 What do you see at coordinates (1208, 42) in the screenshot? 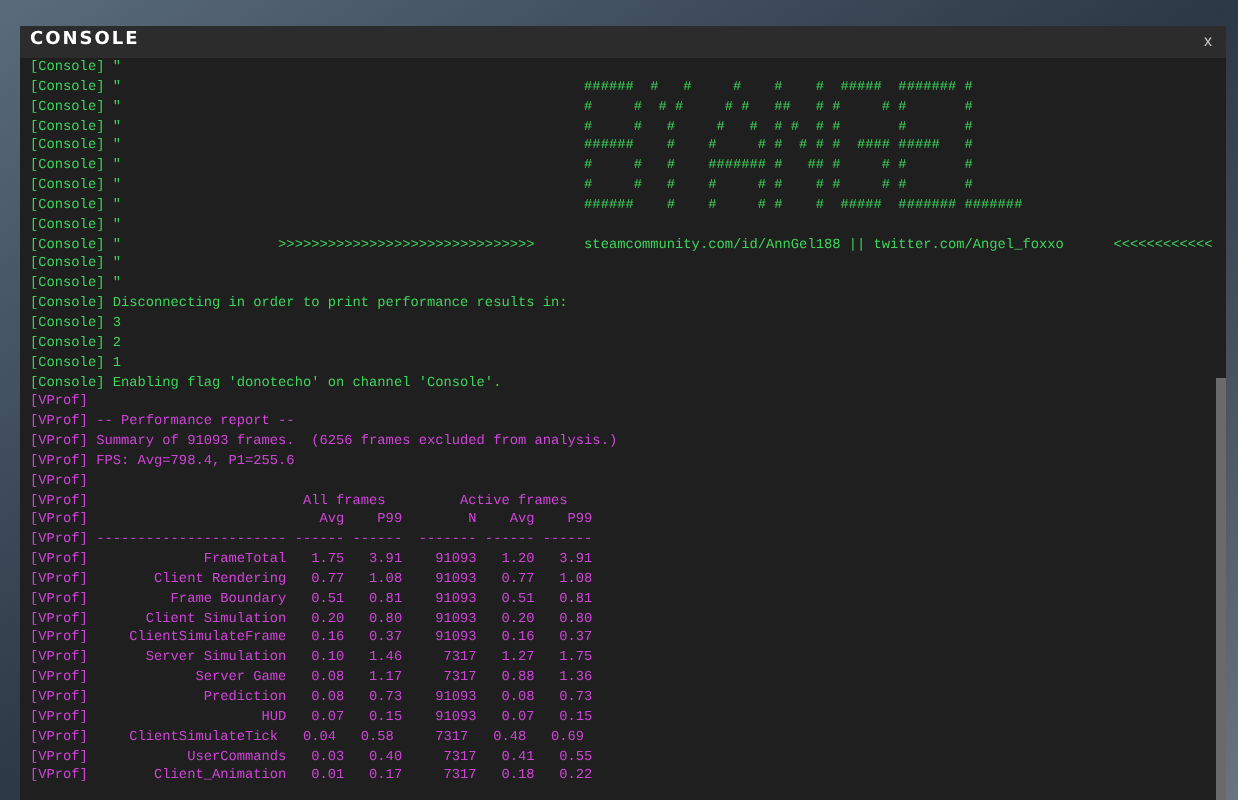
I see `close-button: x` at bounding box center [1208, 42].